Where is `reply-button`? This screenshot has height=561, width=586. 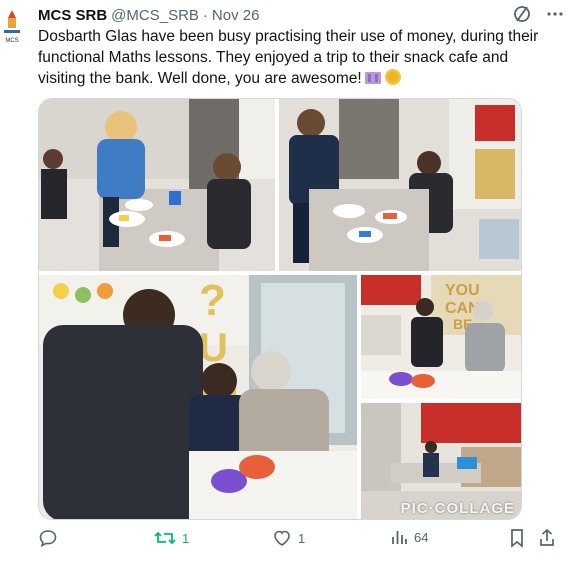
reply-button is located at coordinates (51, 538).